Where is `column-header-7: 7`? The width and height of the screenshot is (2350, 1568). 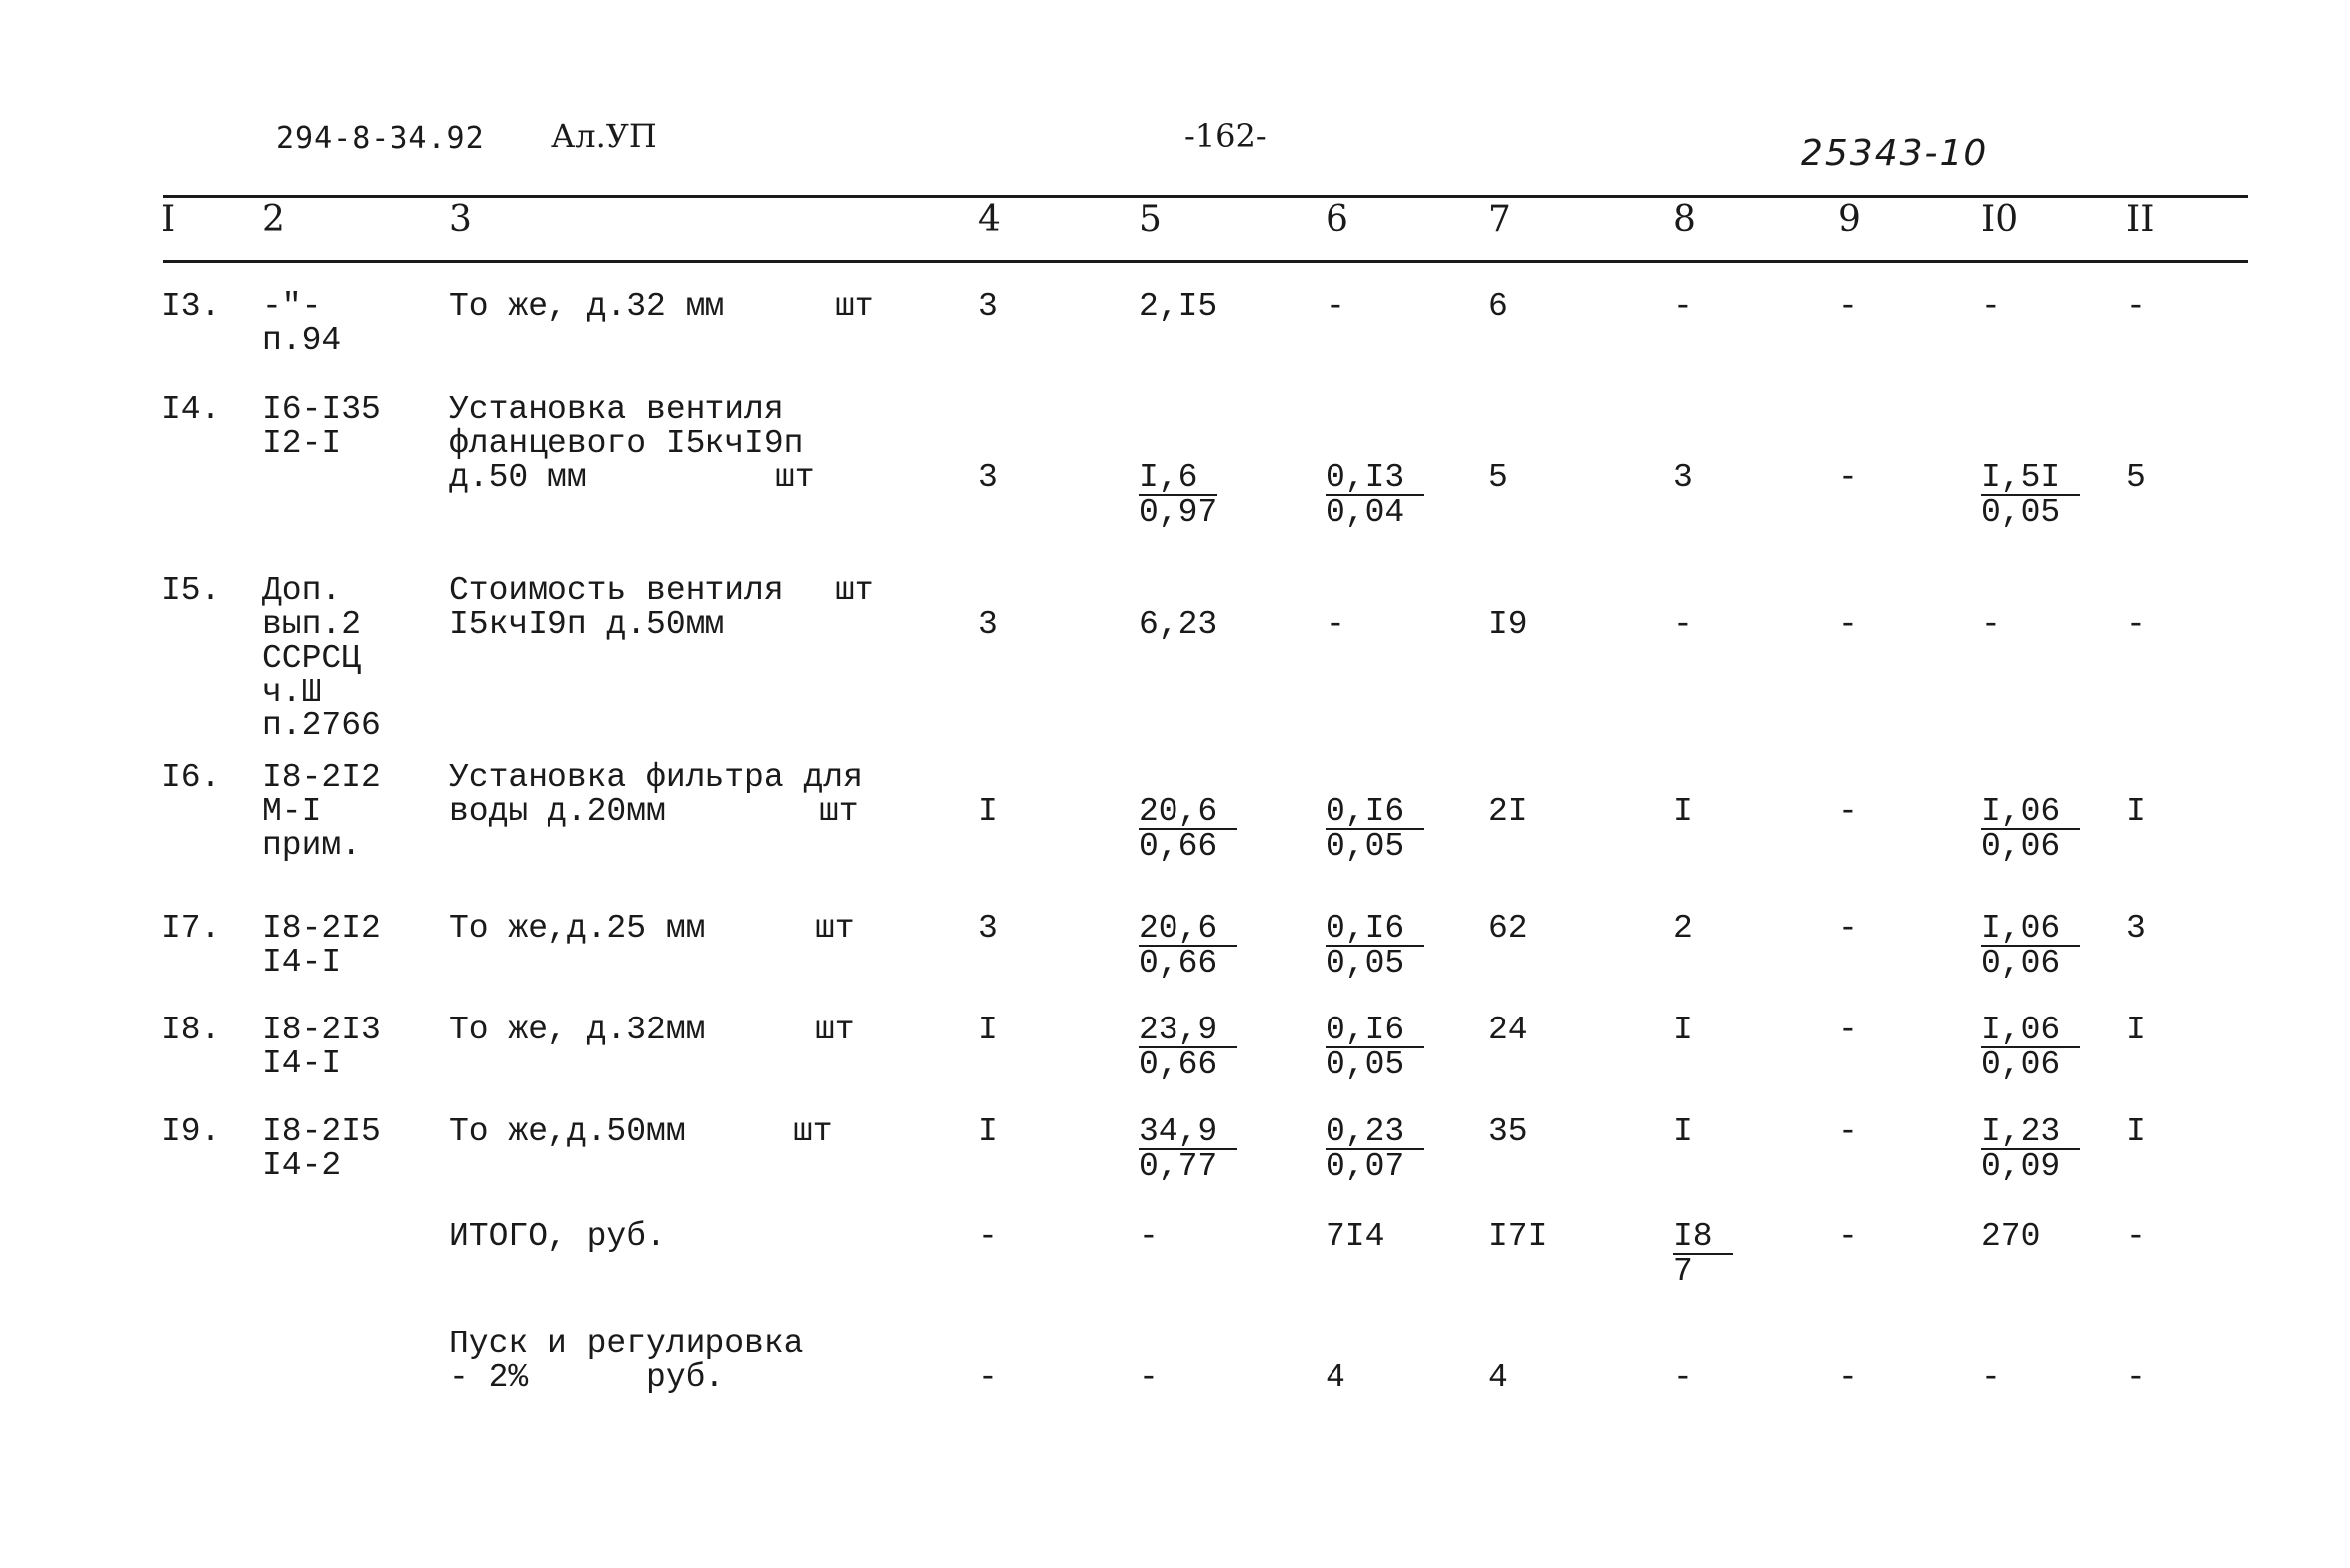 column-header-7: 7 is located at coordinates (1499, 219).